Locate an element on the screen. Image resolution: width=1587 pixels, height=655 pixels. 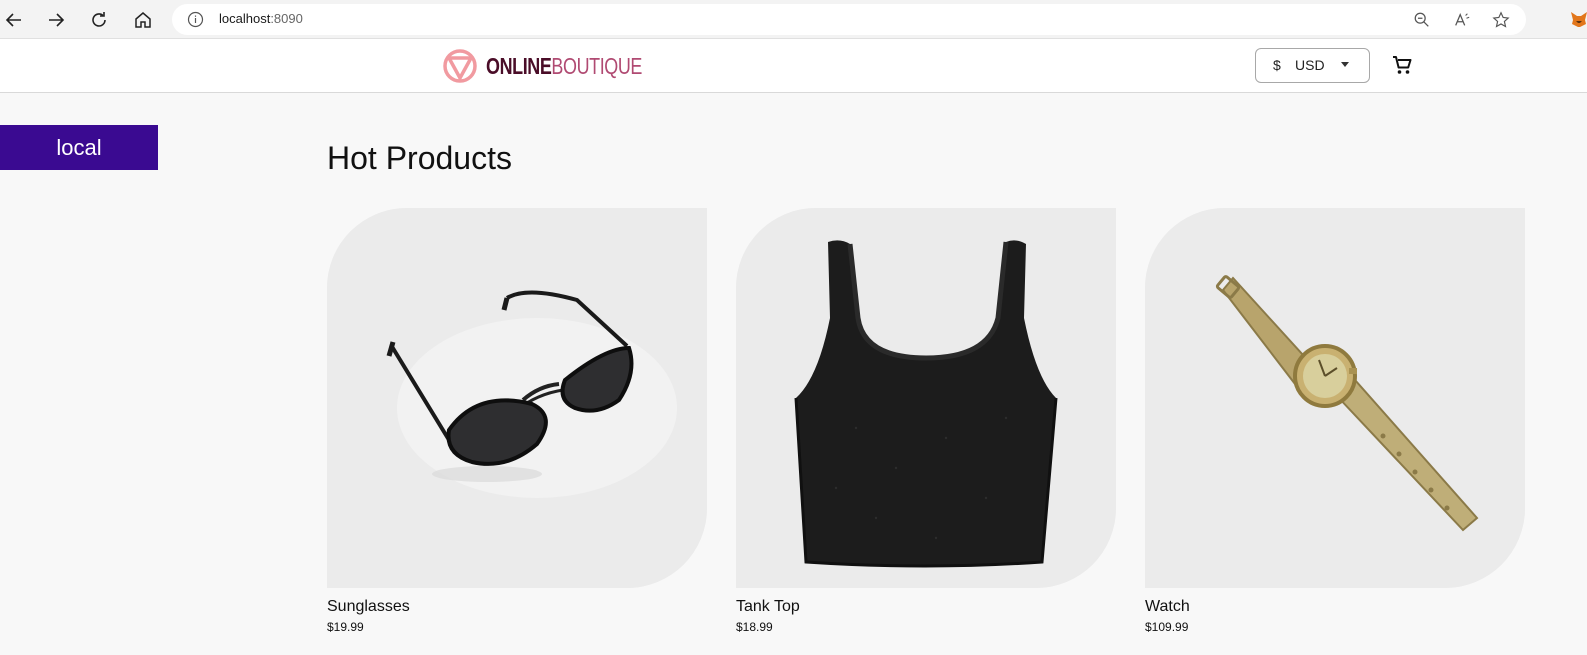
zoom-out-icon is located at coordinates (1422, 20).